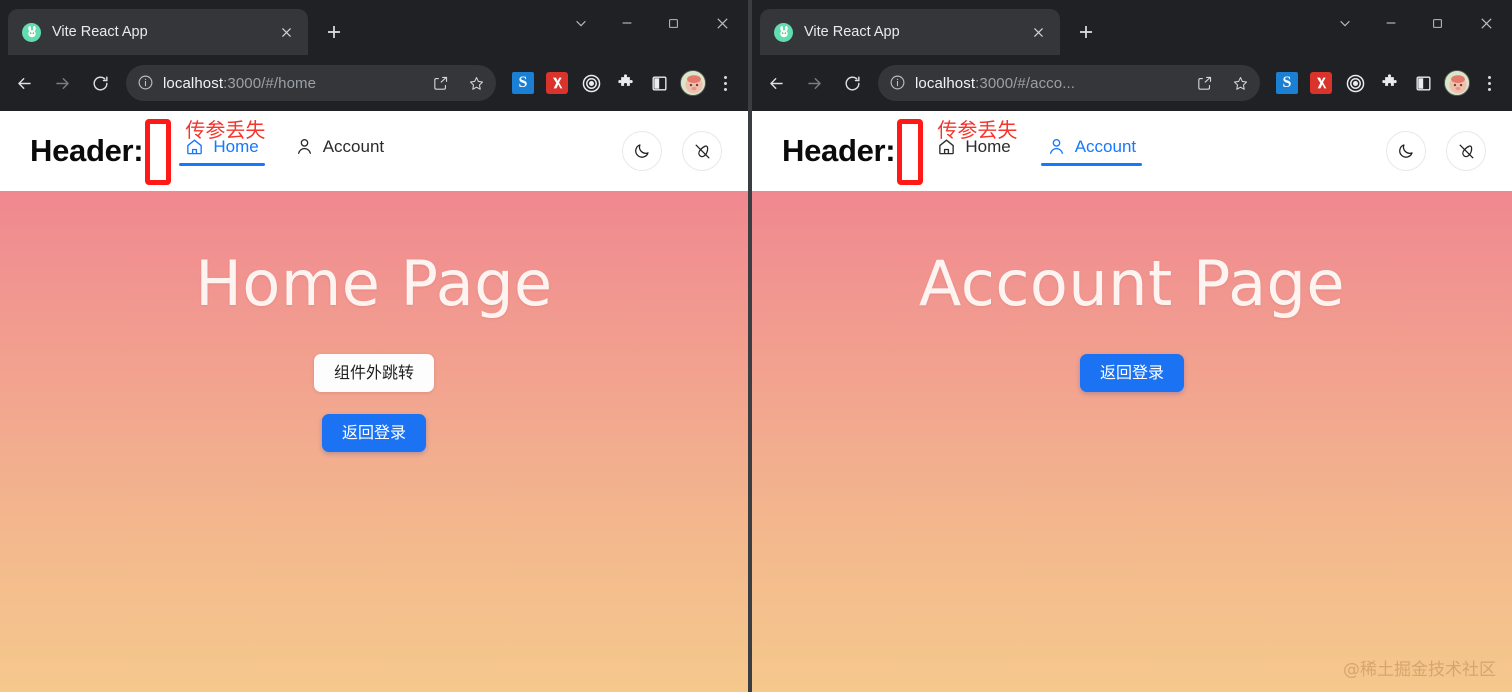 This screenshot has height=692, width=1512. What do you see at coordinates (839, 150) in the screenshot?
I see `page-header-title: Header:` at bounding box center [839, 150].